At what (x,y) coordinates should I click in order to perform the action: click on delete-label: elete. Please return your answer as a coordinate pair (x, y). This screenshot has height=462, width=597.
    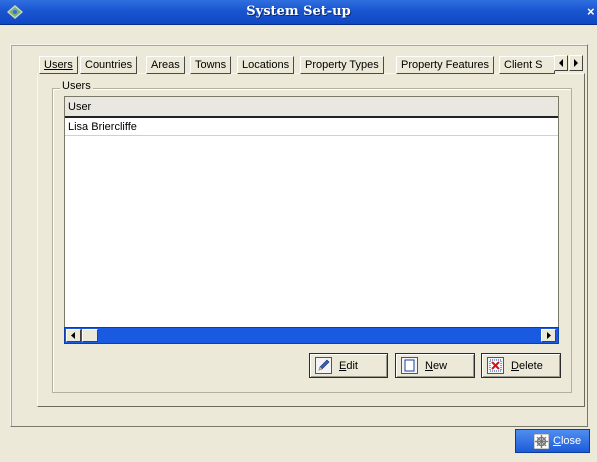
    Looking at the image, I should click on (530, 366).